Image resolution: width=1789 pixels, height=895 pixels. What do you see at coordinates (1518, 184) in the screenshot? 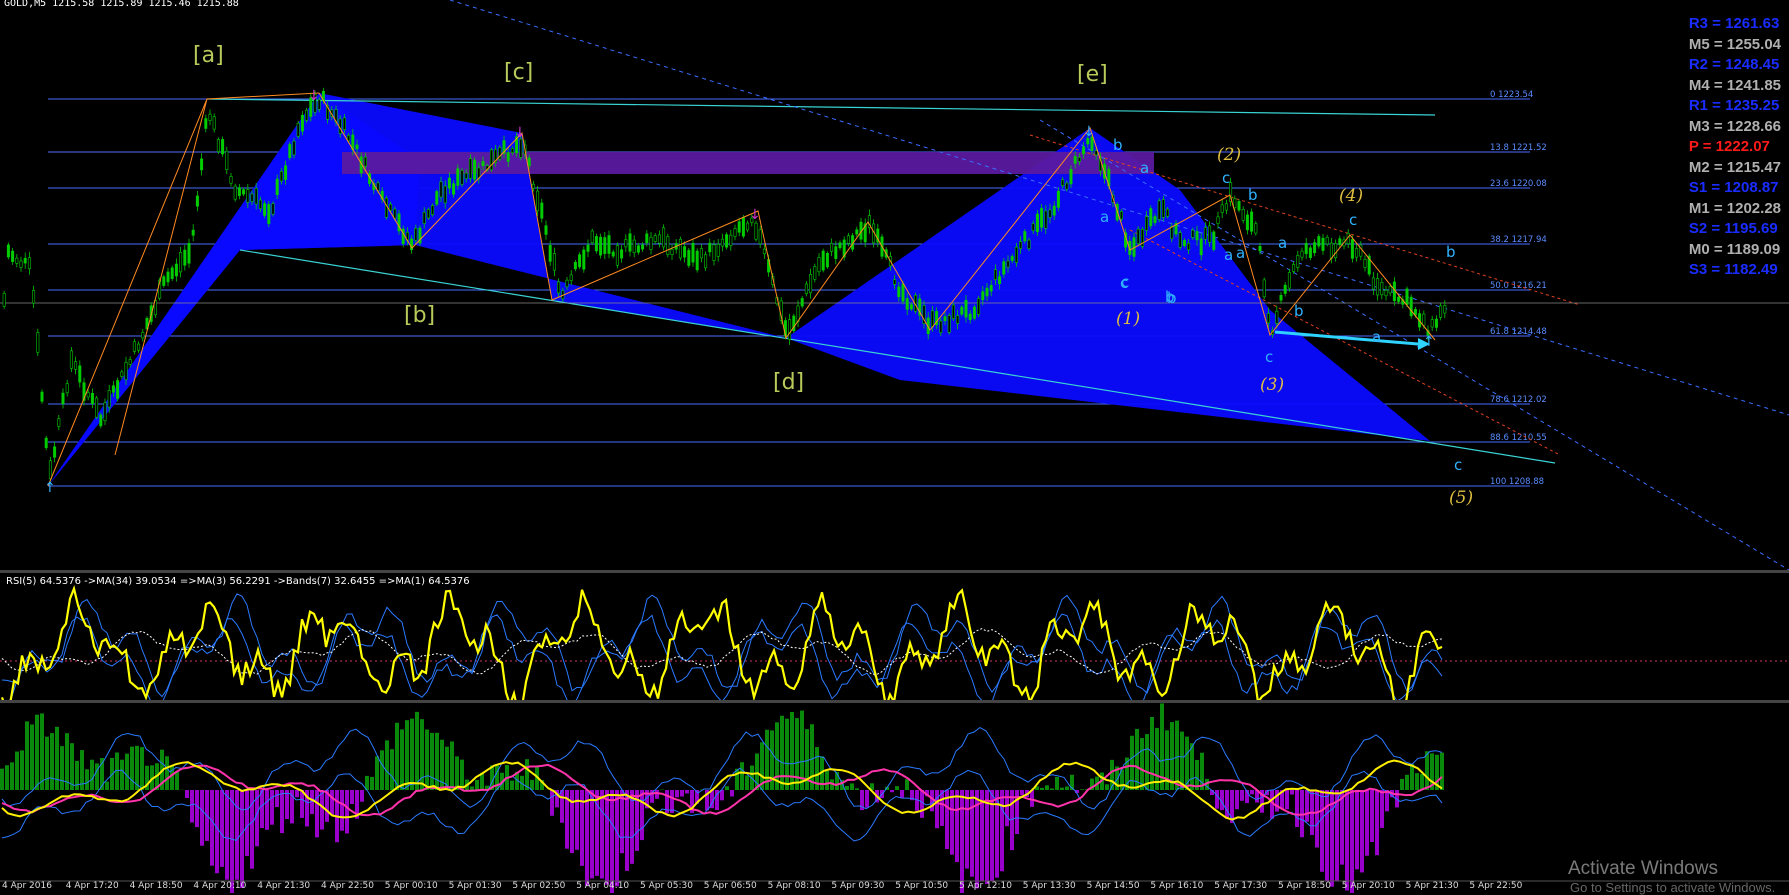
I see `fibo-level-label: 23.6 1220.08` at bounding box center [1518, 184].